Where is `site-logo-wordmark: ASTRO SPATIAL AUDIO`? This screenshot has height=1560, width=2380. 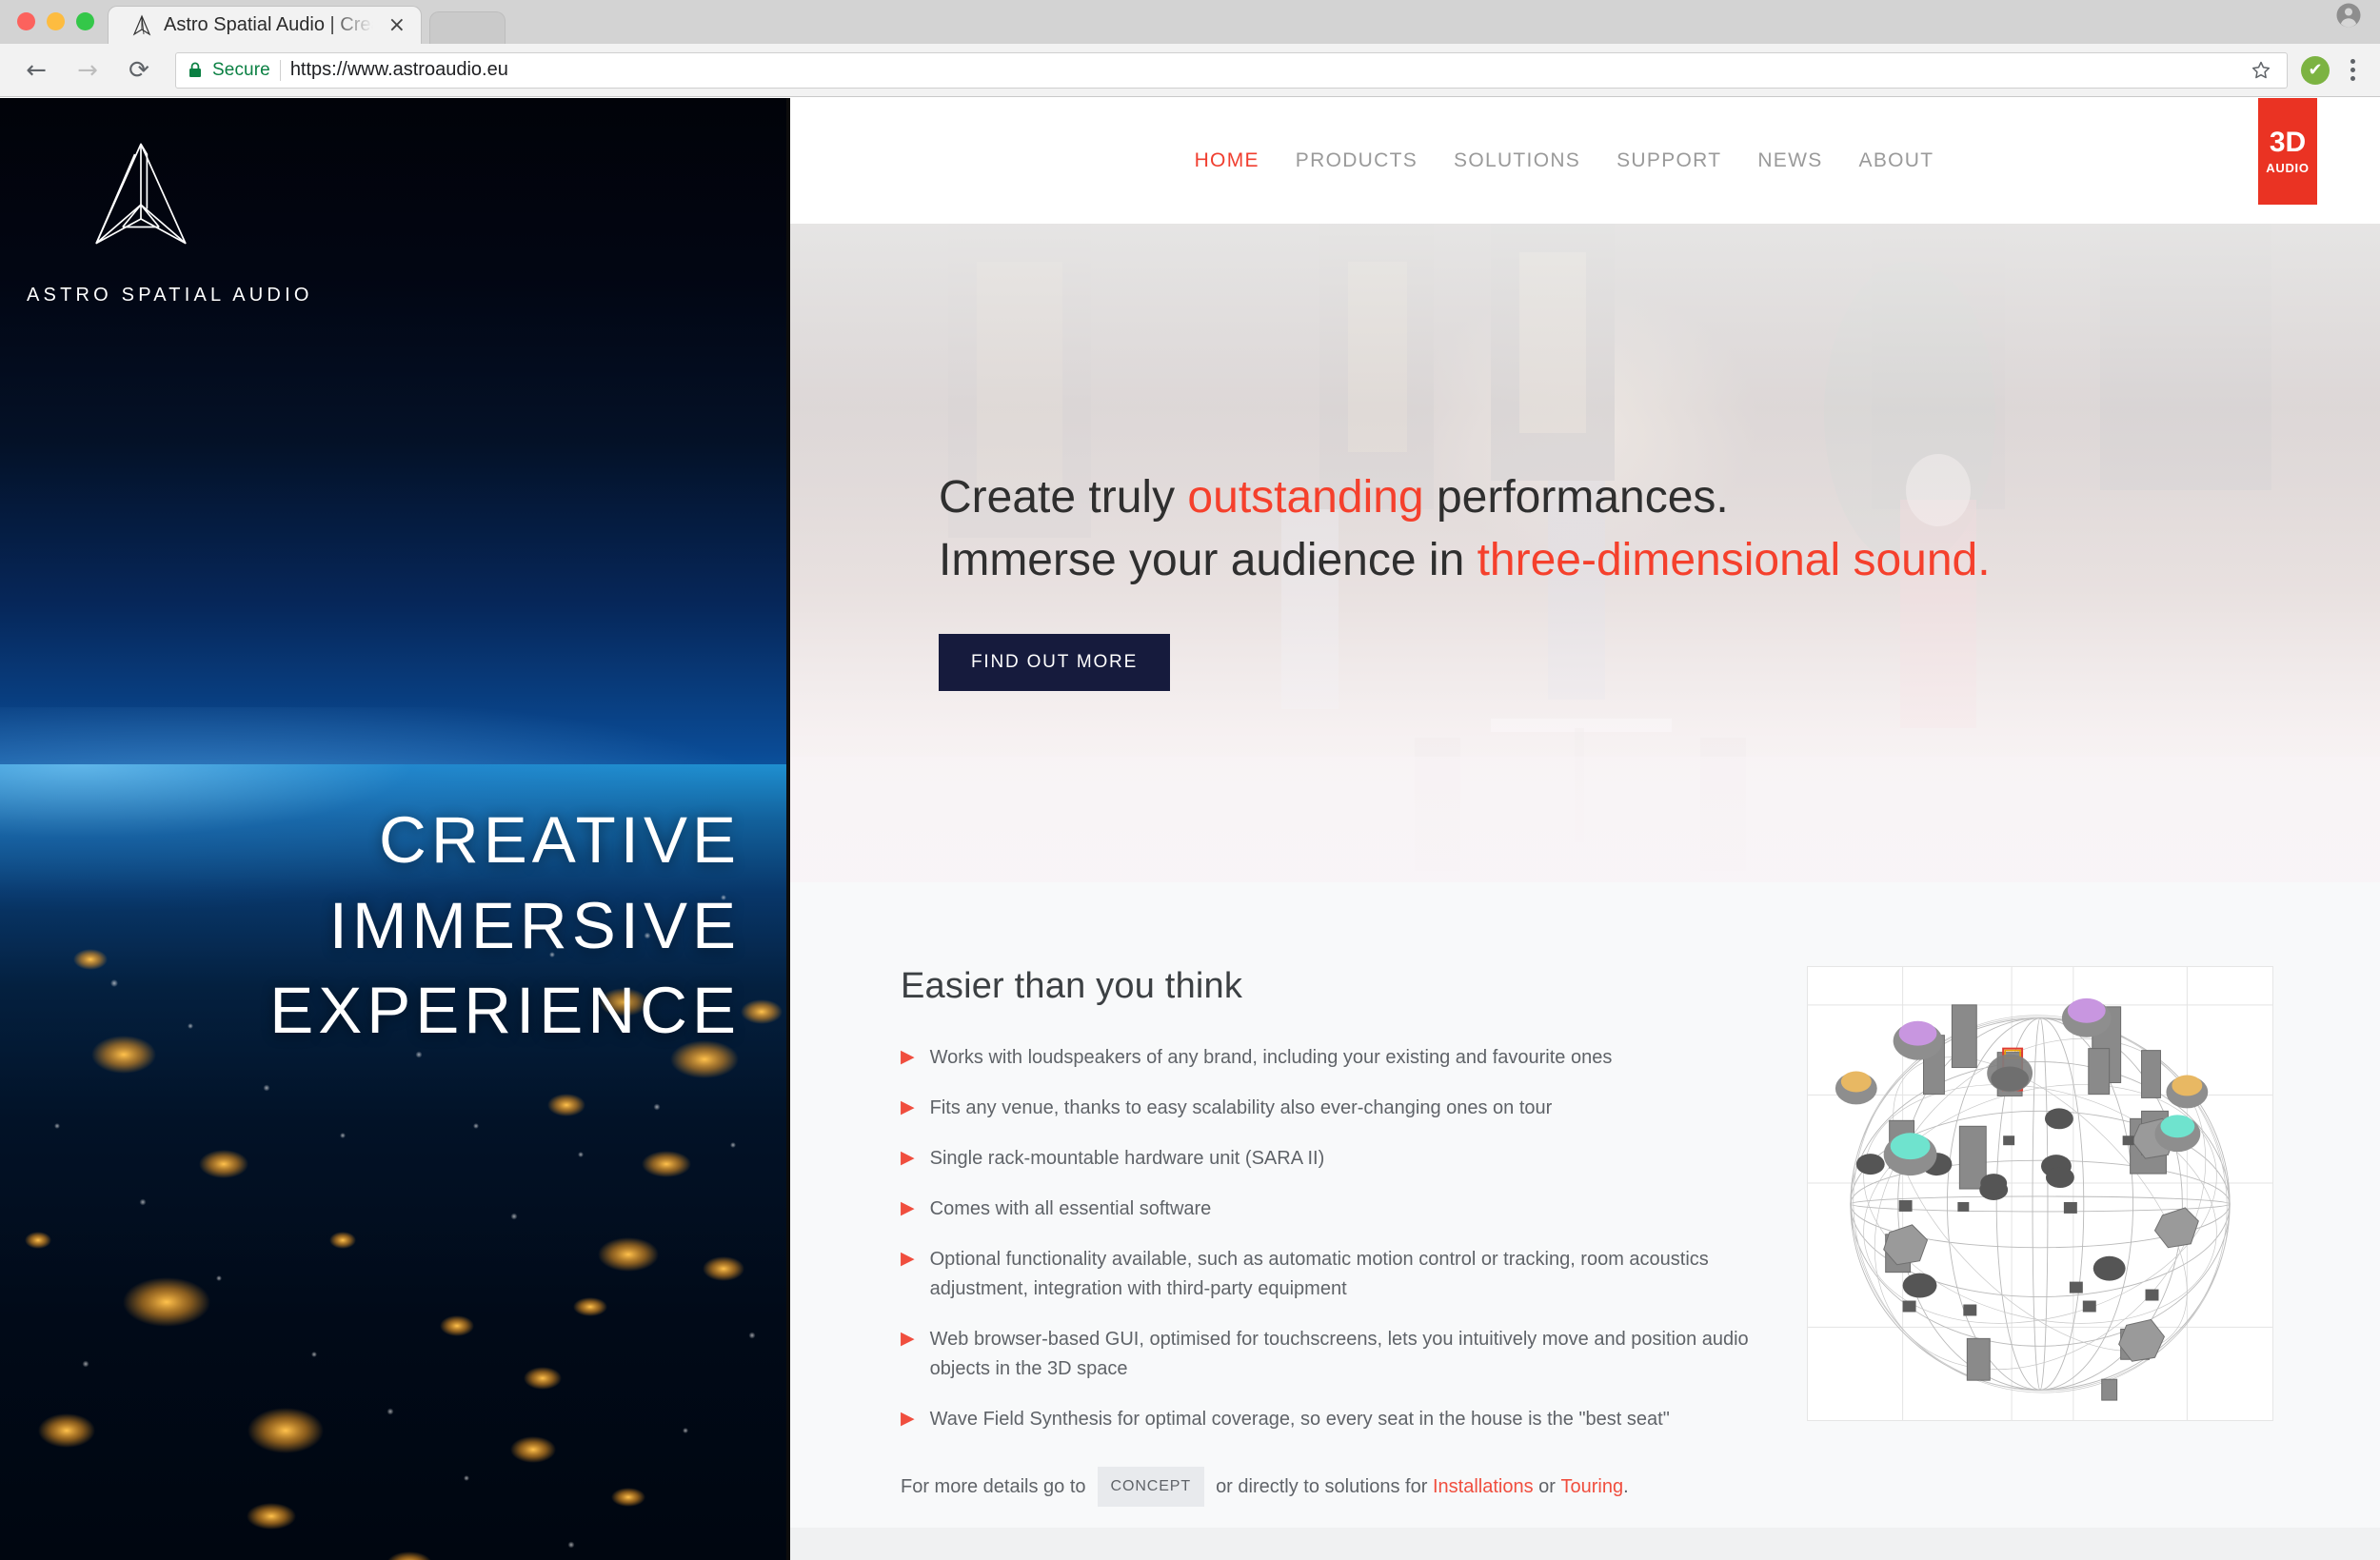 site-logo-wordmark: ASTRO SPATIAL AUDIO is located at coordinates (170, 295).